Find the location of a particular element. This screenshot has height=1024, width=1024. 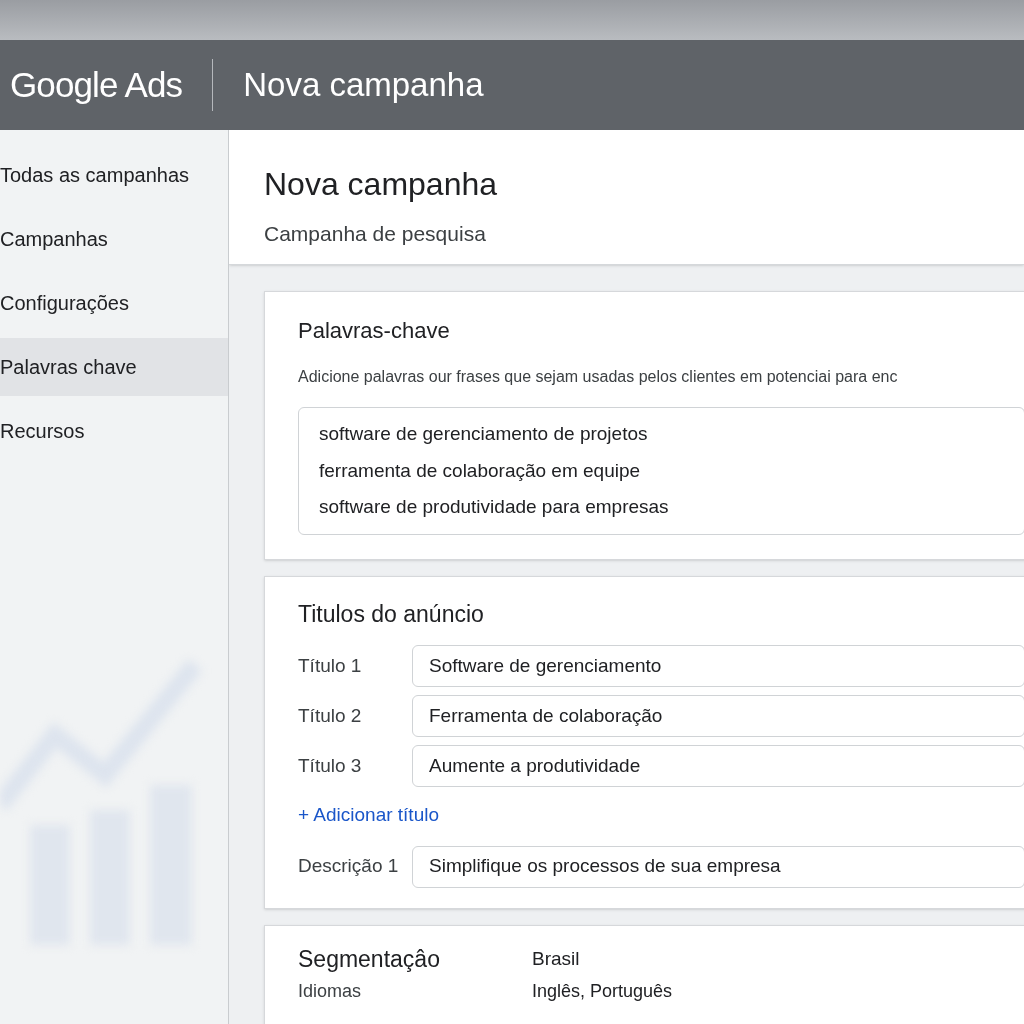

sidebar-item: Todas as campanhas is located at coordinates (114, 175).